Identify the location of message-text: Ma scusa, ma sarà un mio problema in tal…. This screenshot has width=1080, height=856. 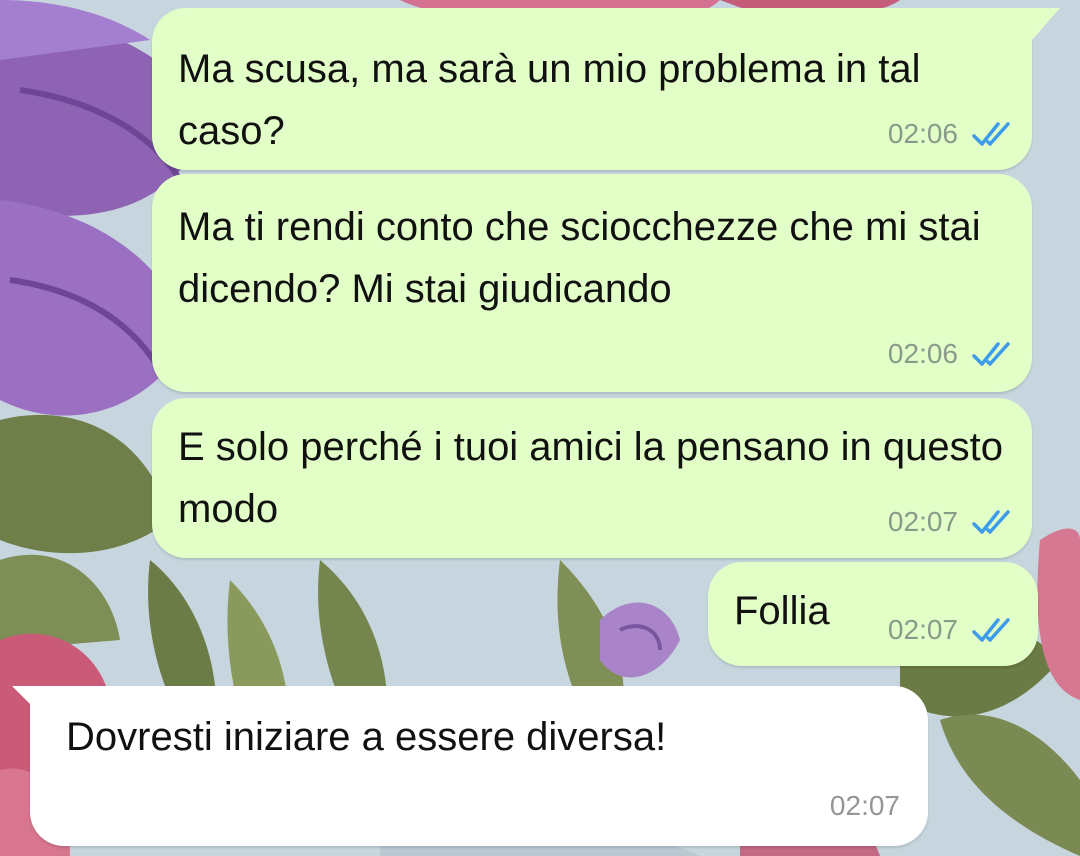
(549, 100).